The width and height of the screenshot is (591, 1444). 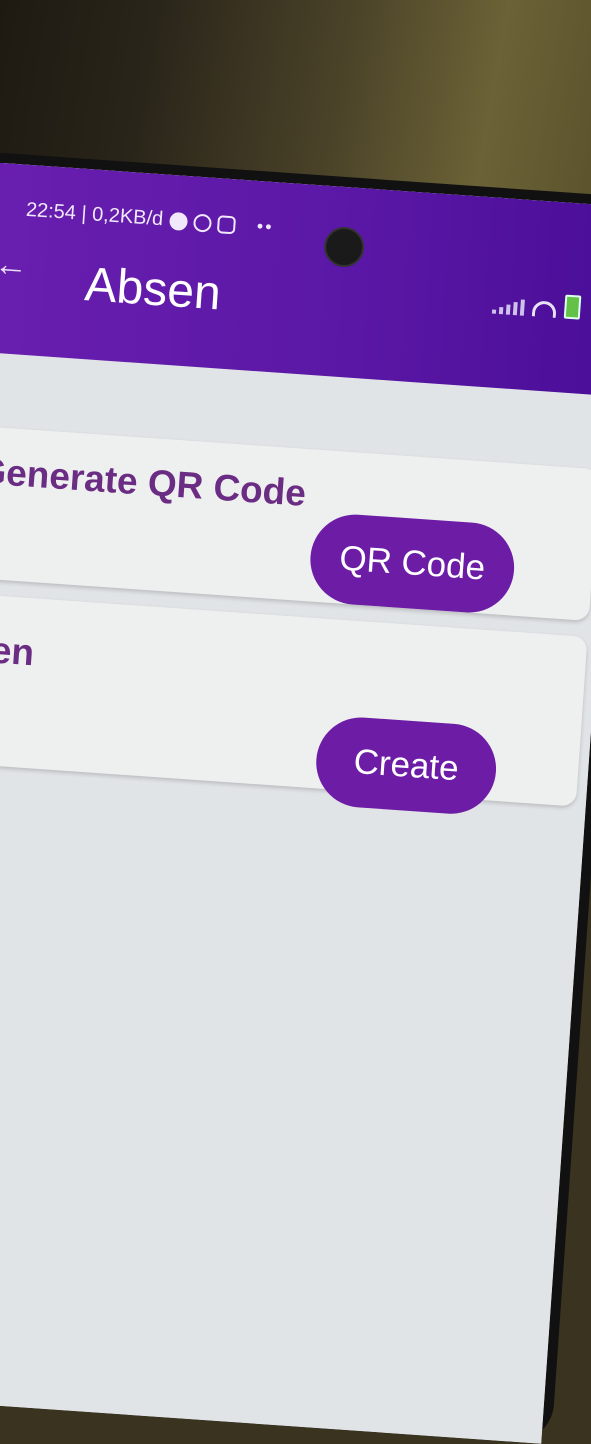 What do you see at coordinates (202, 222) in the screenshot?
I see `whatsapp-icon` at bounding box center [202, 222].